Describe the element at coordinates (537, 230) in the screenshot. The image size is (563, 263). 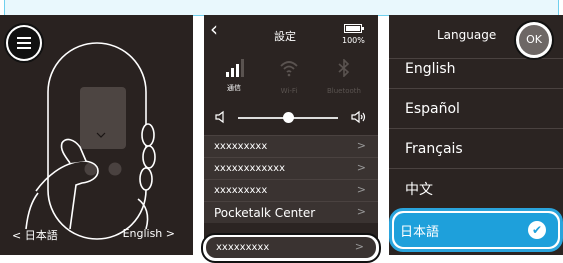
I see `checkmark-icon: ✔` at that location.